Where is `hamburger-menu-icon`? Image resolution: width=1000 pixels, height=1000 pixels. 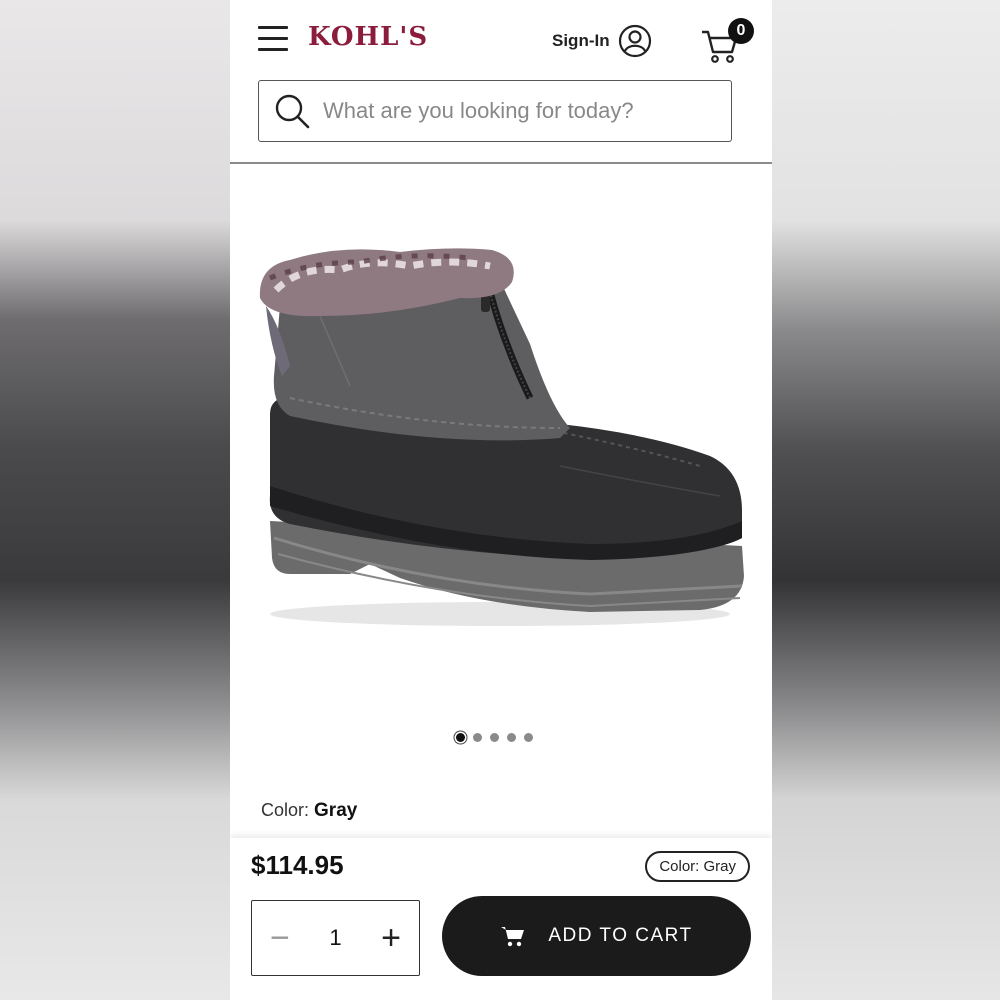
hamburger-menu-icon is located at coordinates (273, 39).